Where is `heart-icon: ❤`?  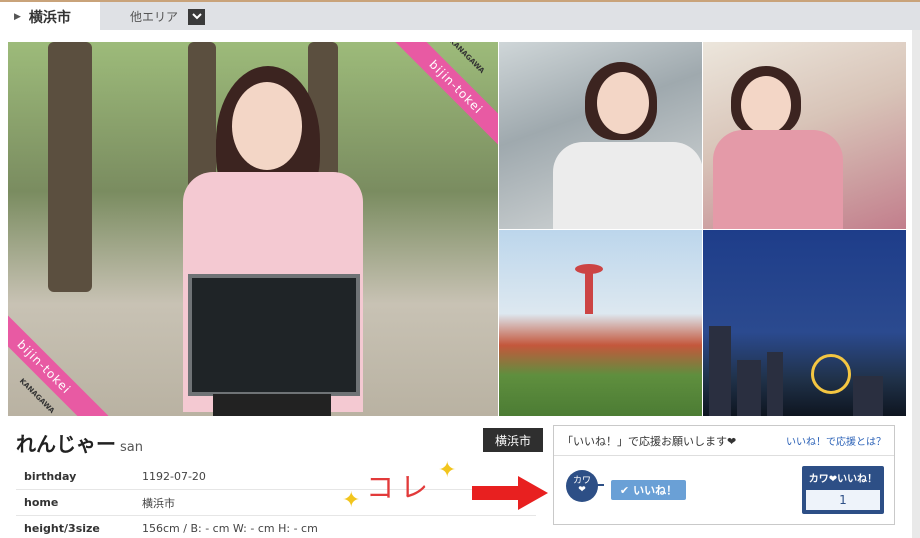
heart-icon: ❤ is located at coordinates (582, 490).